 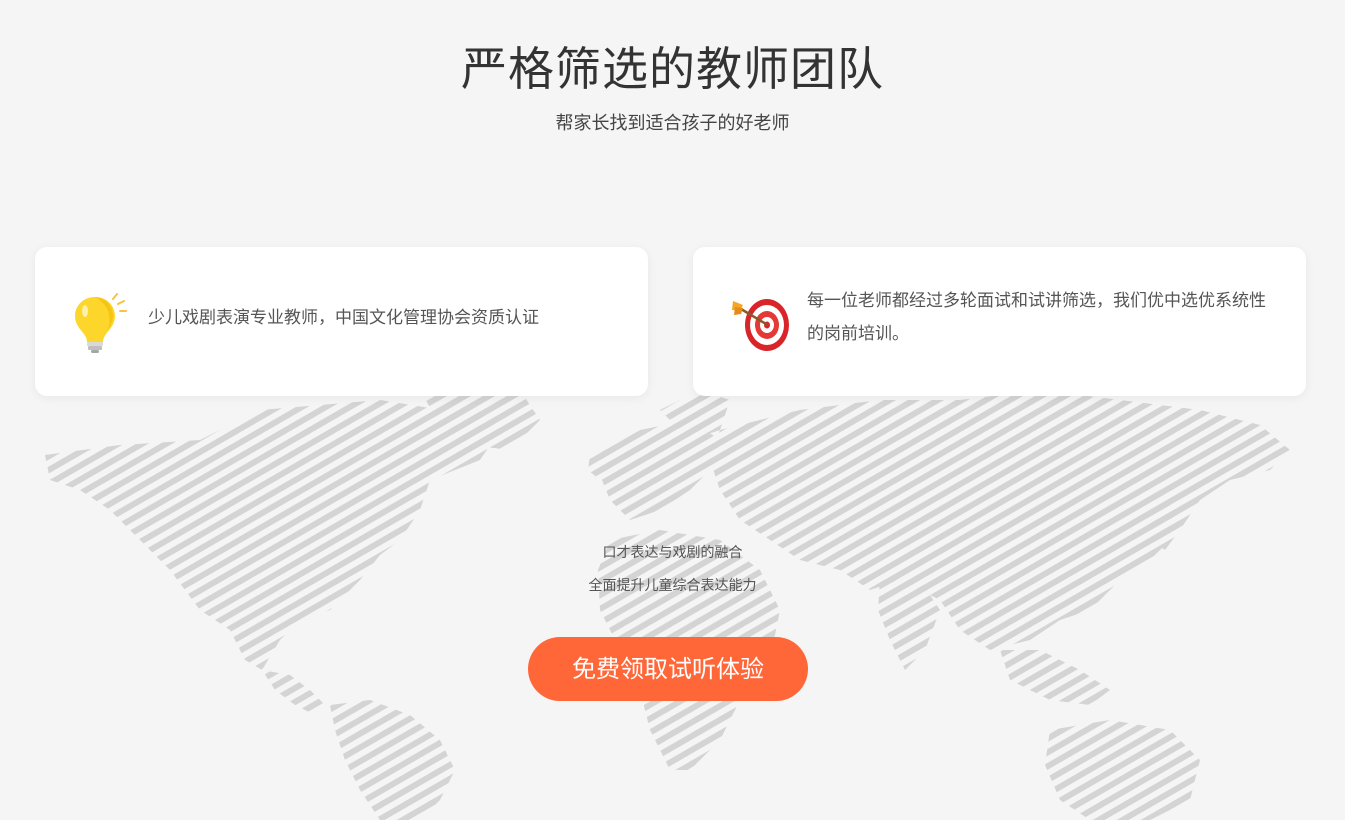 What do you see at coordinates (672, 69) in the screenshot?
I see `section-title: 严格筛选的教师团队` at bounding box center [672, 69].